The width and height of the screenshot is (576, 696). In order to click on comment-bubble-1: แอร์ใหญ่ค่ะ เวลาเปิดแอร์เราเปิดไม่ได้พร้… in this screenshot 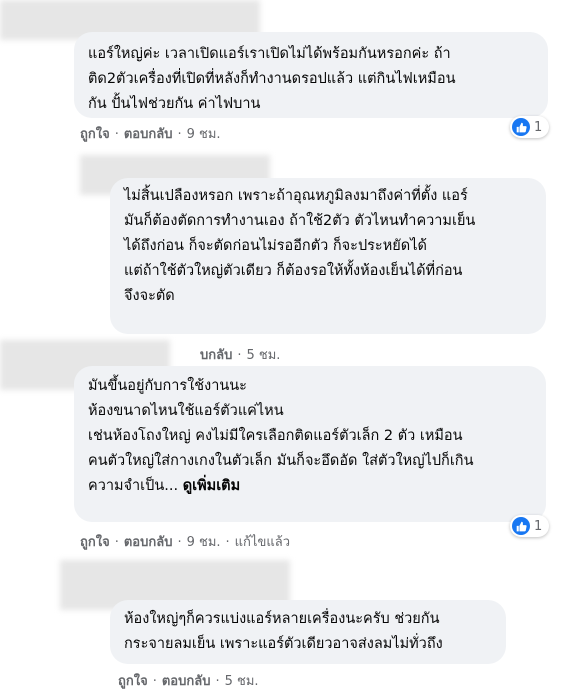, I will do `click(311, 75)`.